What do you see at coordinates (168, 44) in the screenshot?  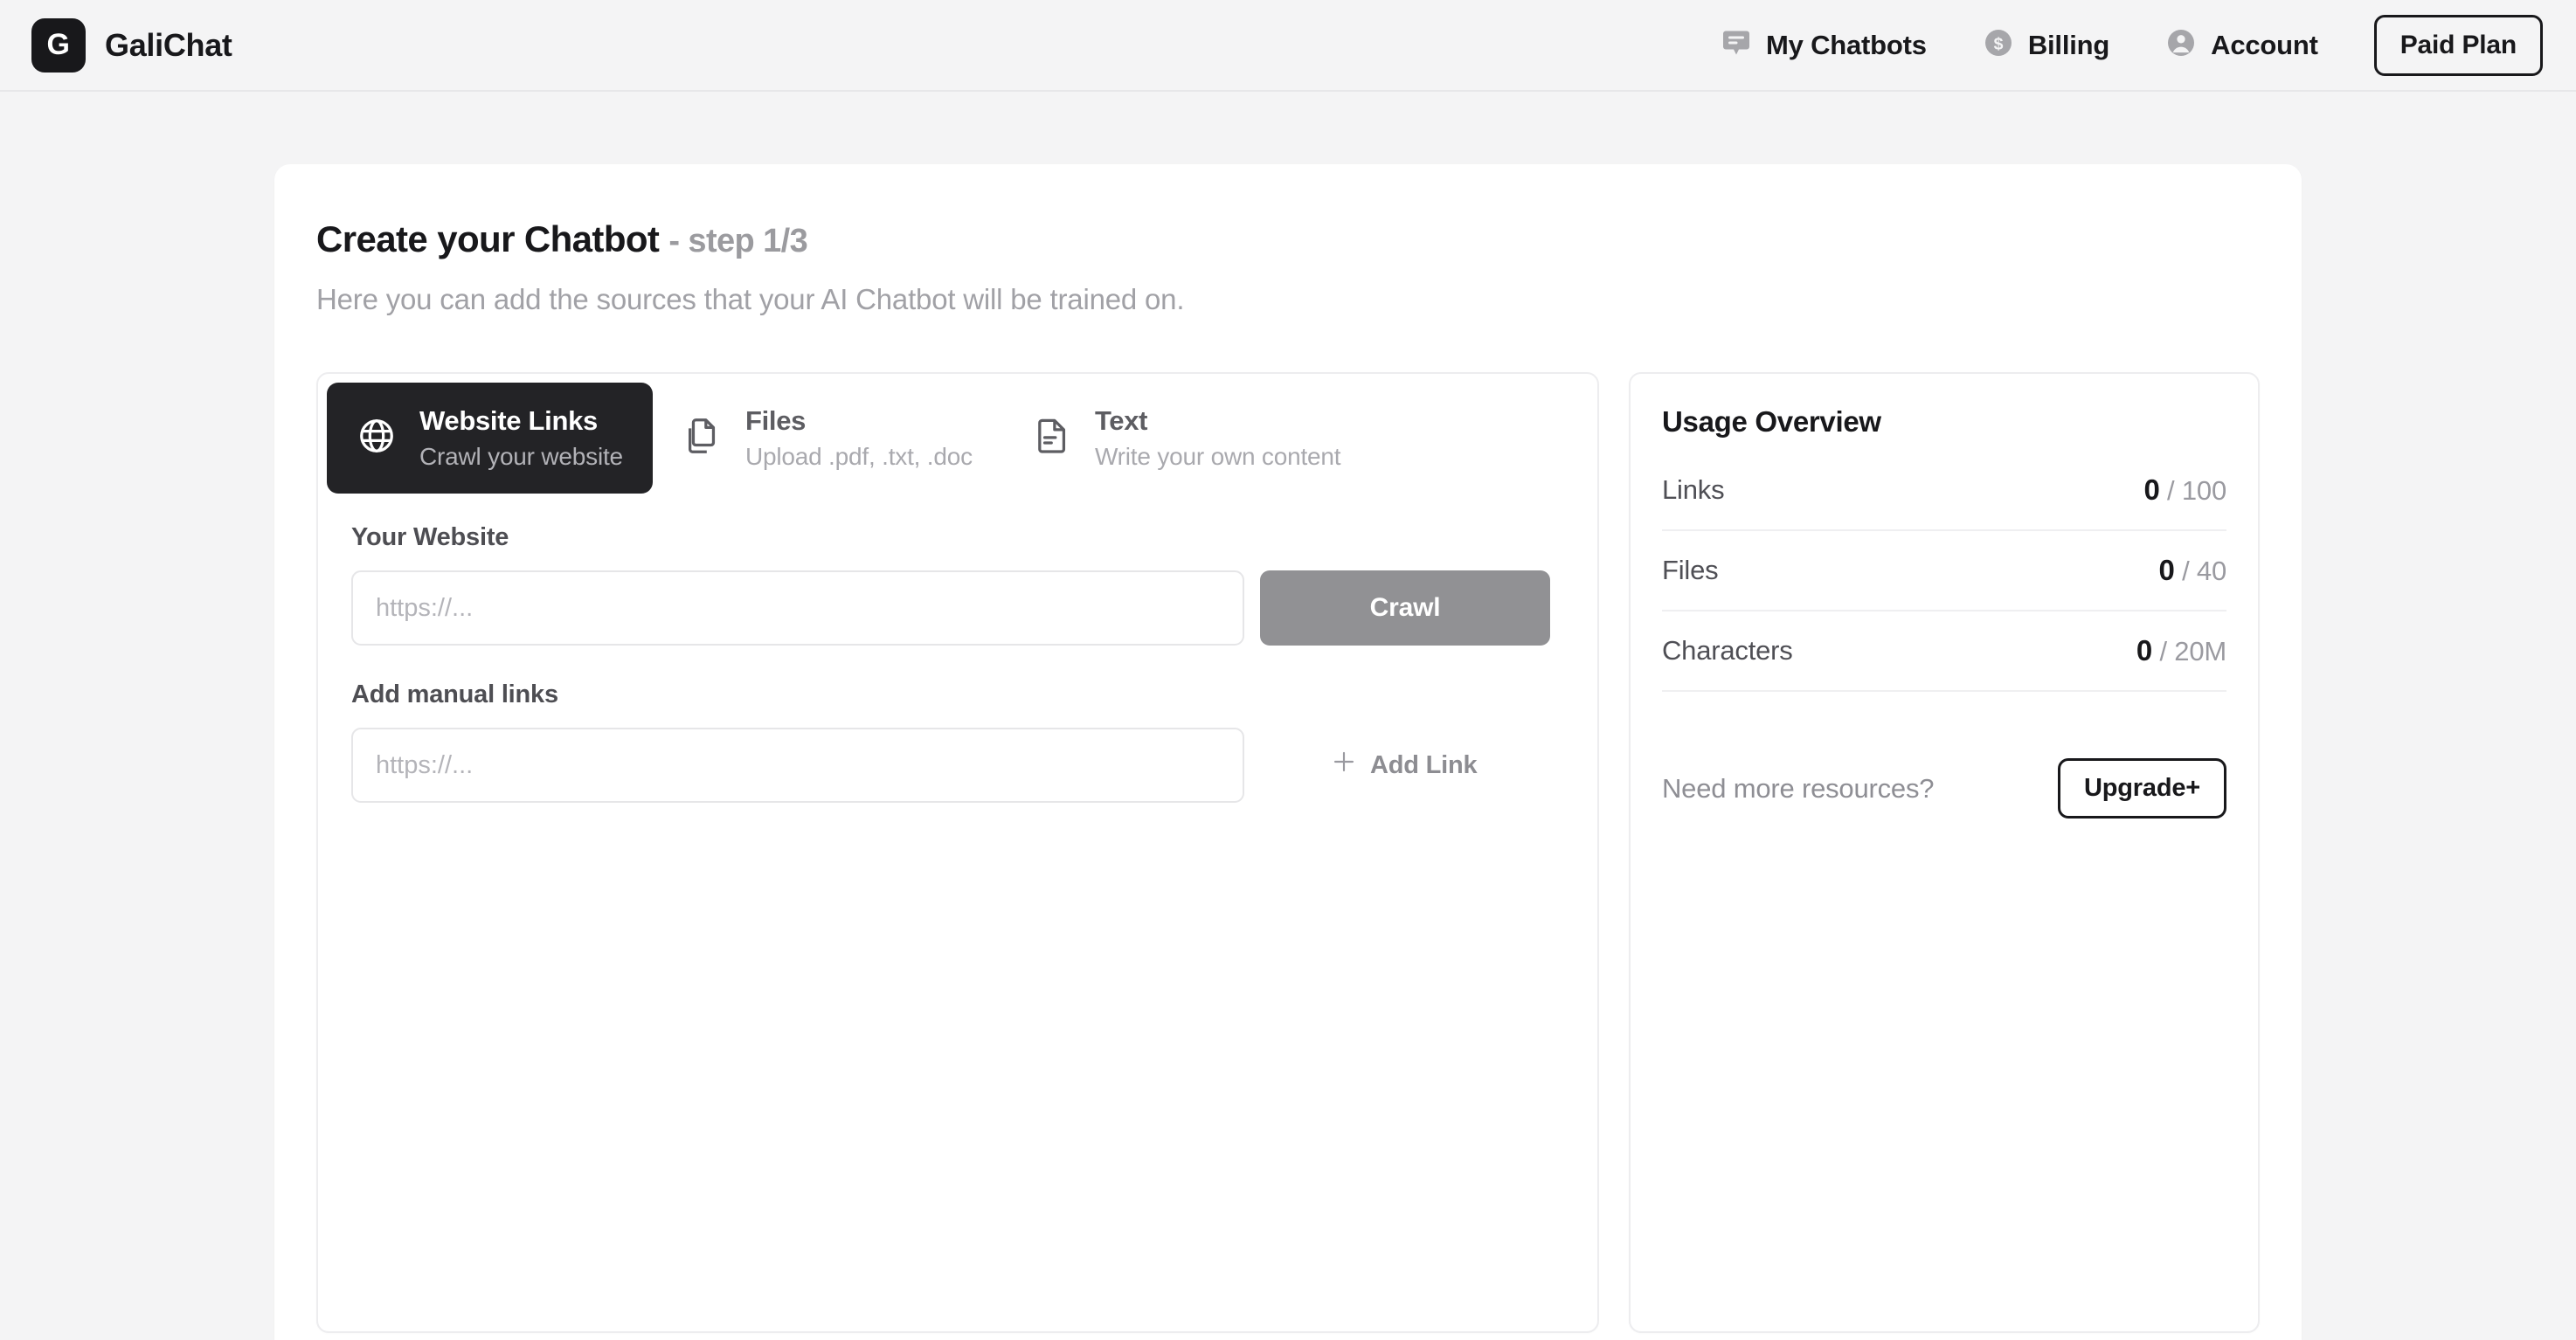 I see `brand-name: GaliChat` at bounding box center [168, 44].